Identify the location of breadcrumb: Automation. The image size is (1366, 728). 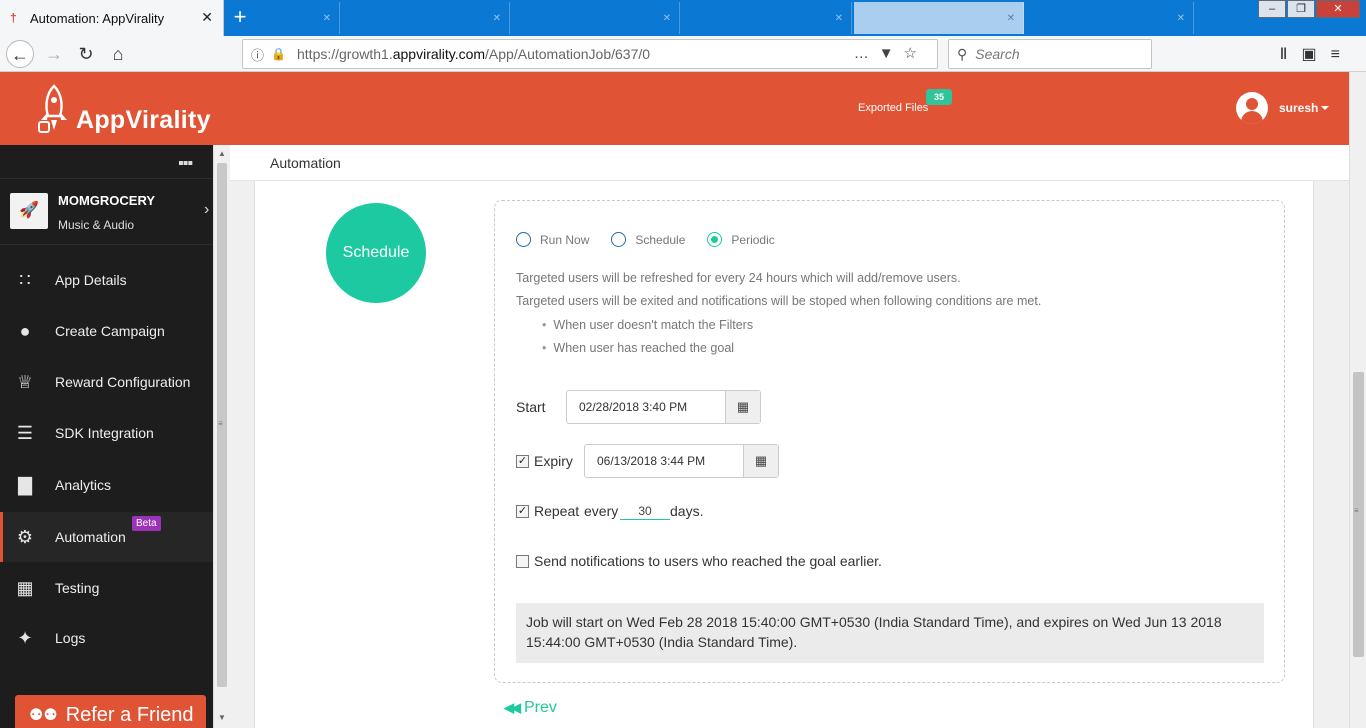
(789, 163).